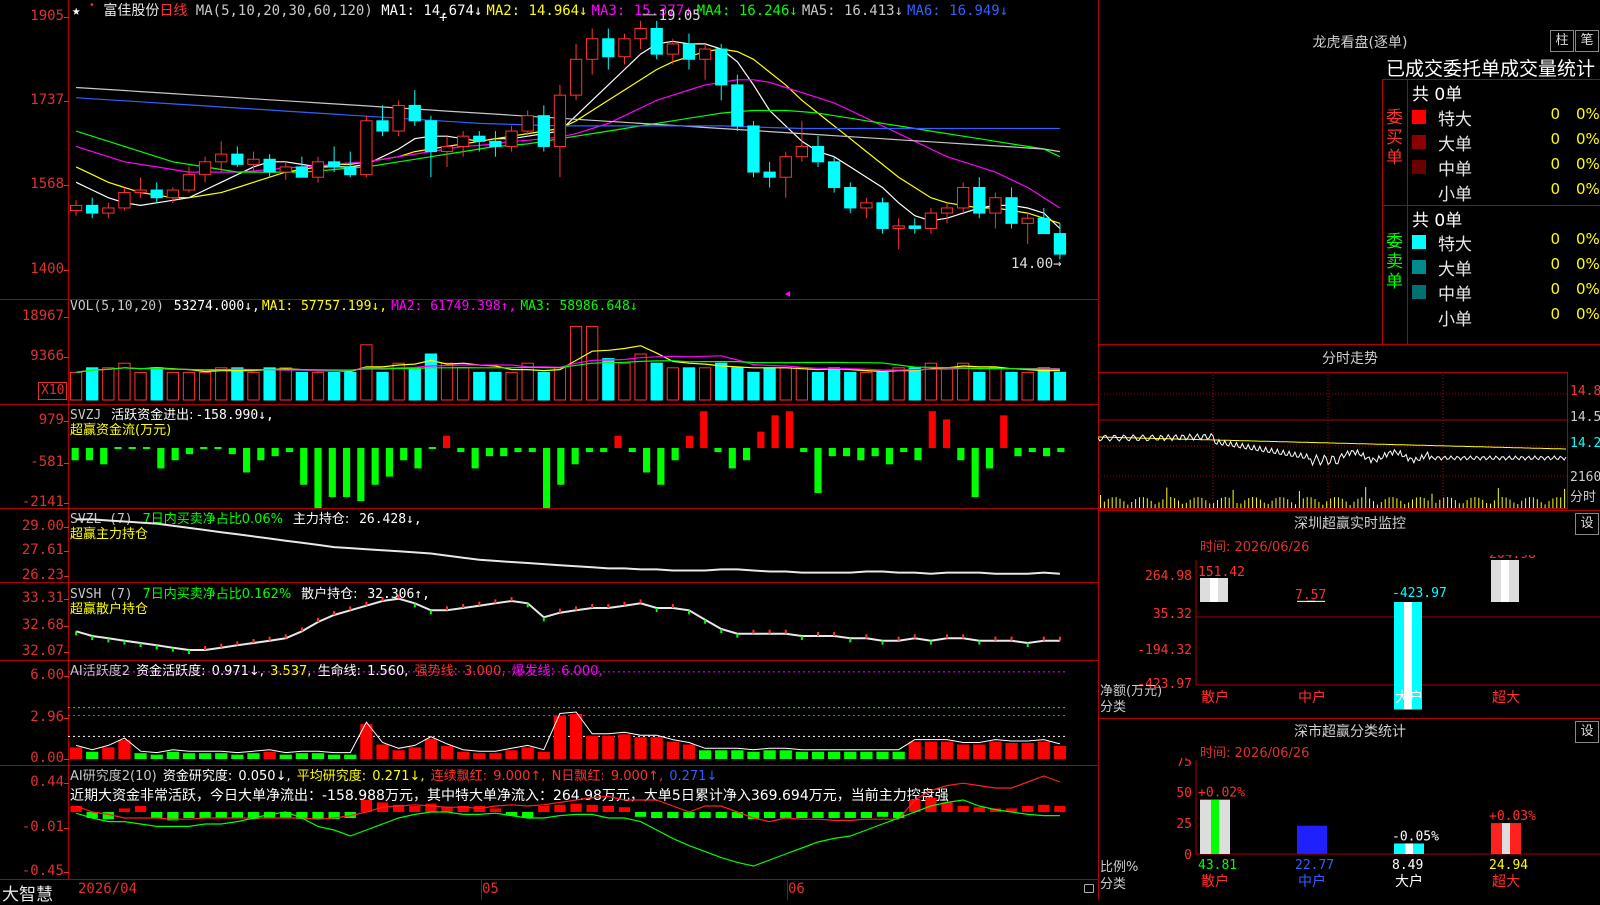 Image resolution: width=1600 pixels, height=905 pixels. Describe the element at coordinates (583, 621) in the screenshot. I see `retail-holding-chart` at that location.